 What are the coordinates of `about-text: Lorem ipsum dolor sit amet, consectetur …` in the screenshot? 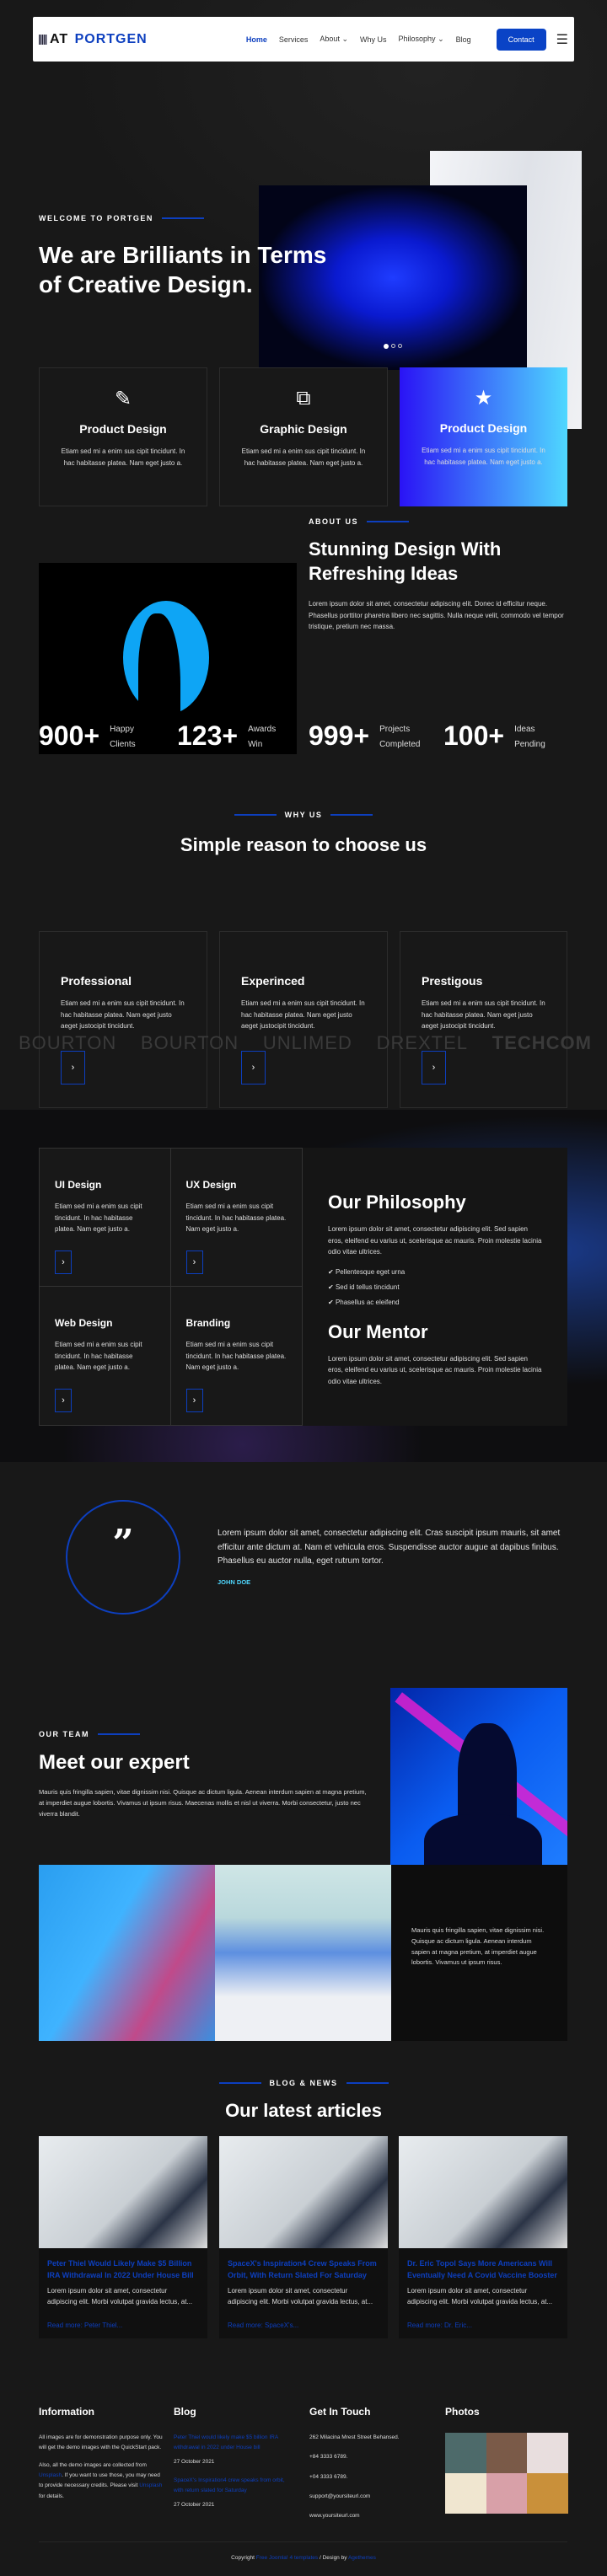 It's located at (436, 615).